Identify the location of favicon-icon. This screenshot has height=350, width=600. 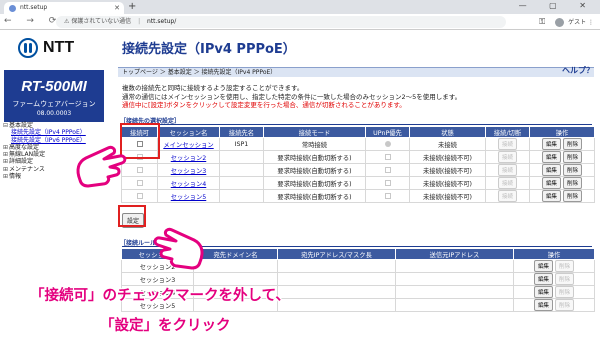
(12, 8).